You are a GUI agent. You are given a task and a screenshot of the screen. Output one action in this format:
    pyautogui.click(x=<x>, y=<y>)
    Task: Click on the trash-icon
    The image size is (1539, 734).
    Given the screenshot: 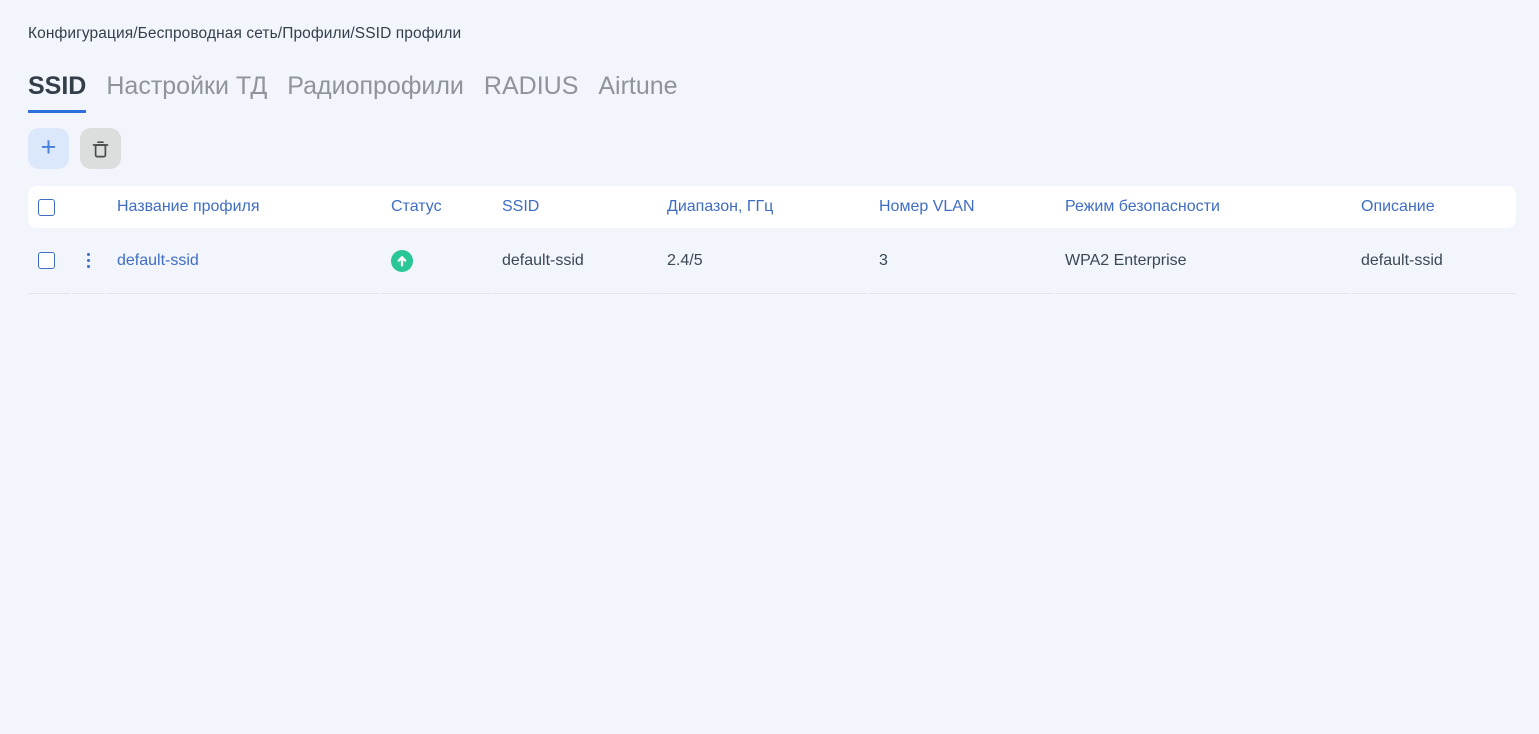 What is the action you would take?
    pyautogui.click(x=100, y=149)
    